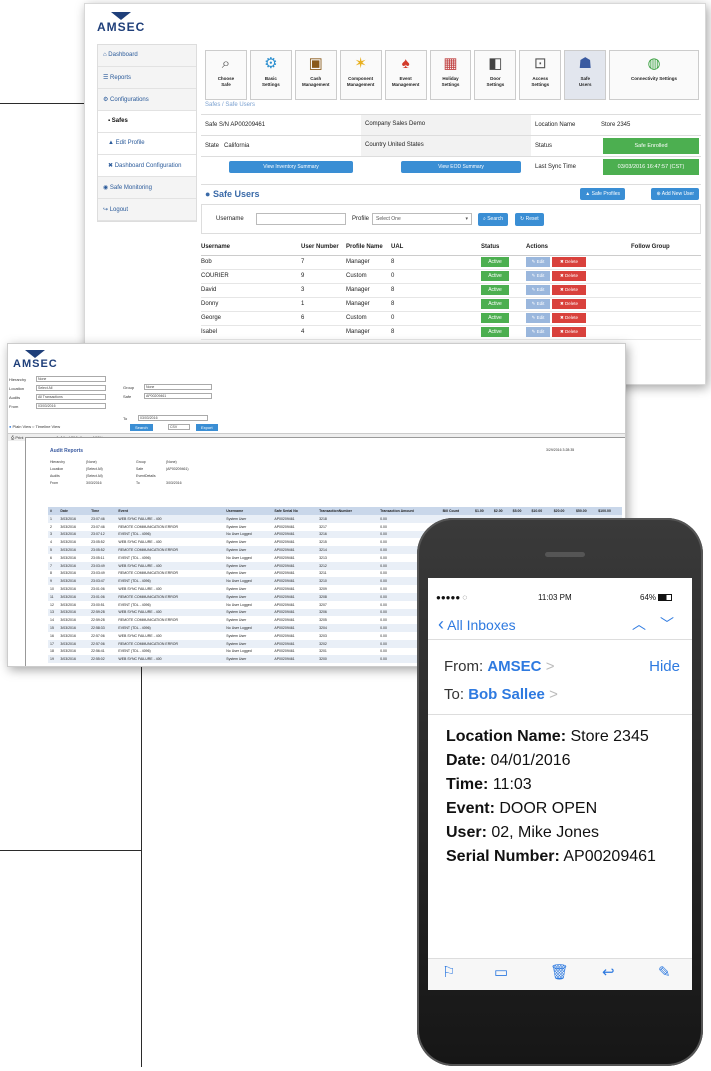  I want to click on filter-select: 03/03/2016, so click(71, 406).